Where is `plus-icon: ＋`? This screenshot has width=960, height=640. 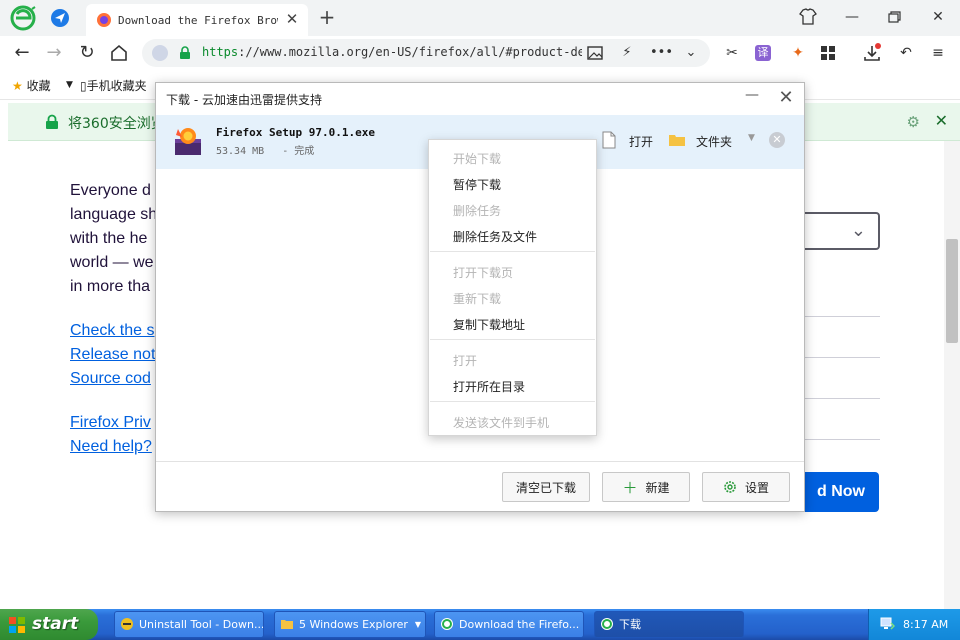 plus-icon: ＋ is located at coordinates (630, 487).